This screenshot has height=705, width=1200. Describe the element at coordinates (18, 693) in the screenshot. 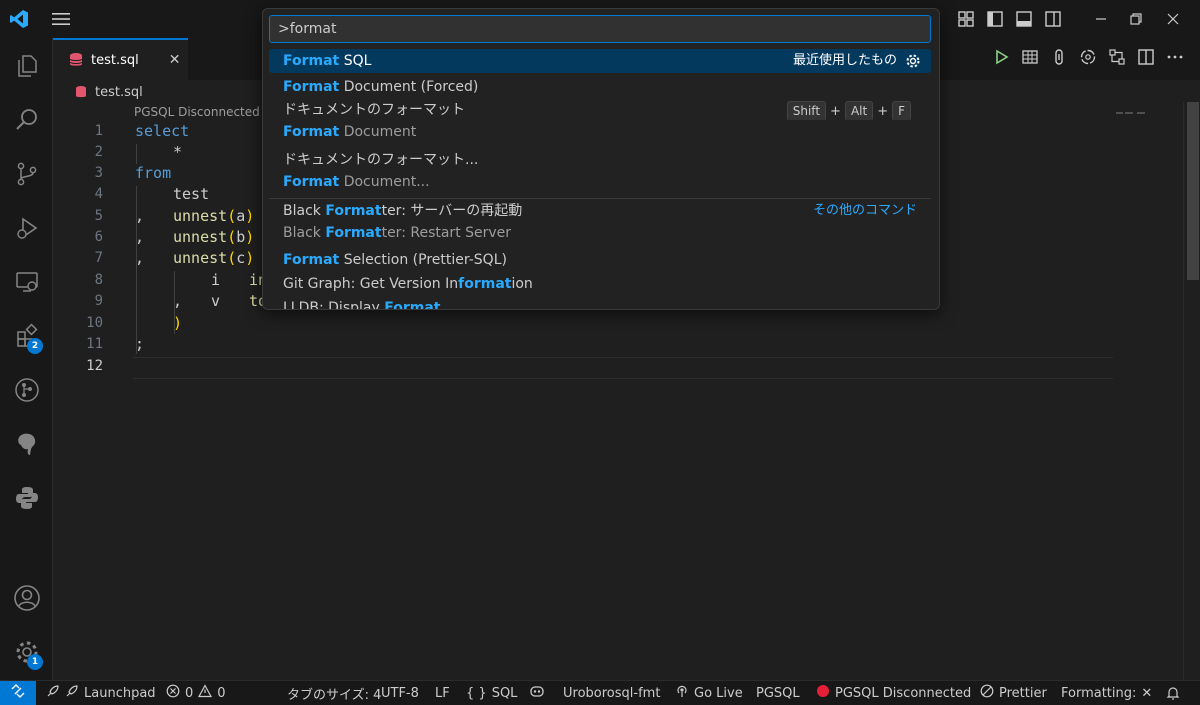

I see `remote-indicator` at that location.